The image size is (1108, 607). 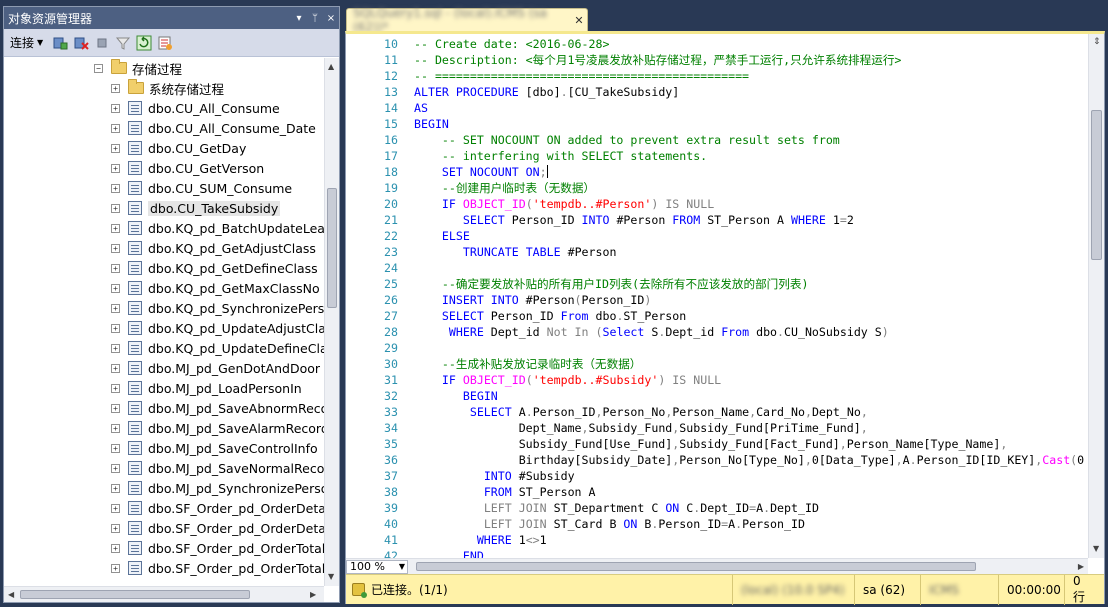 I want to click on code-line: -- Create date: <2016-06-28>, so click(x=511, y=44).